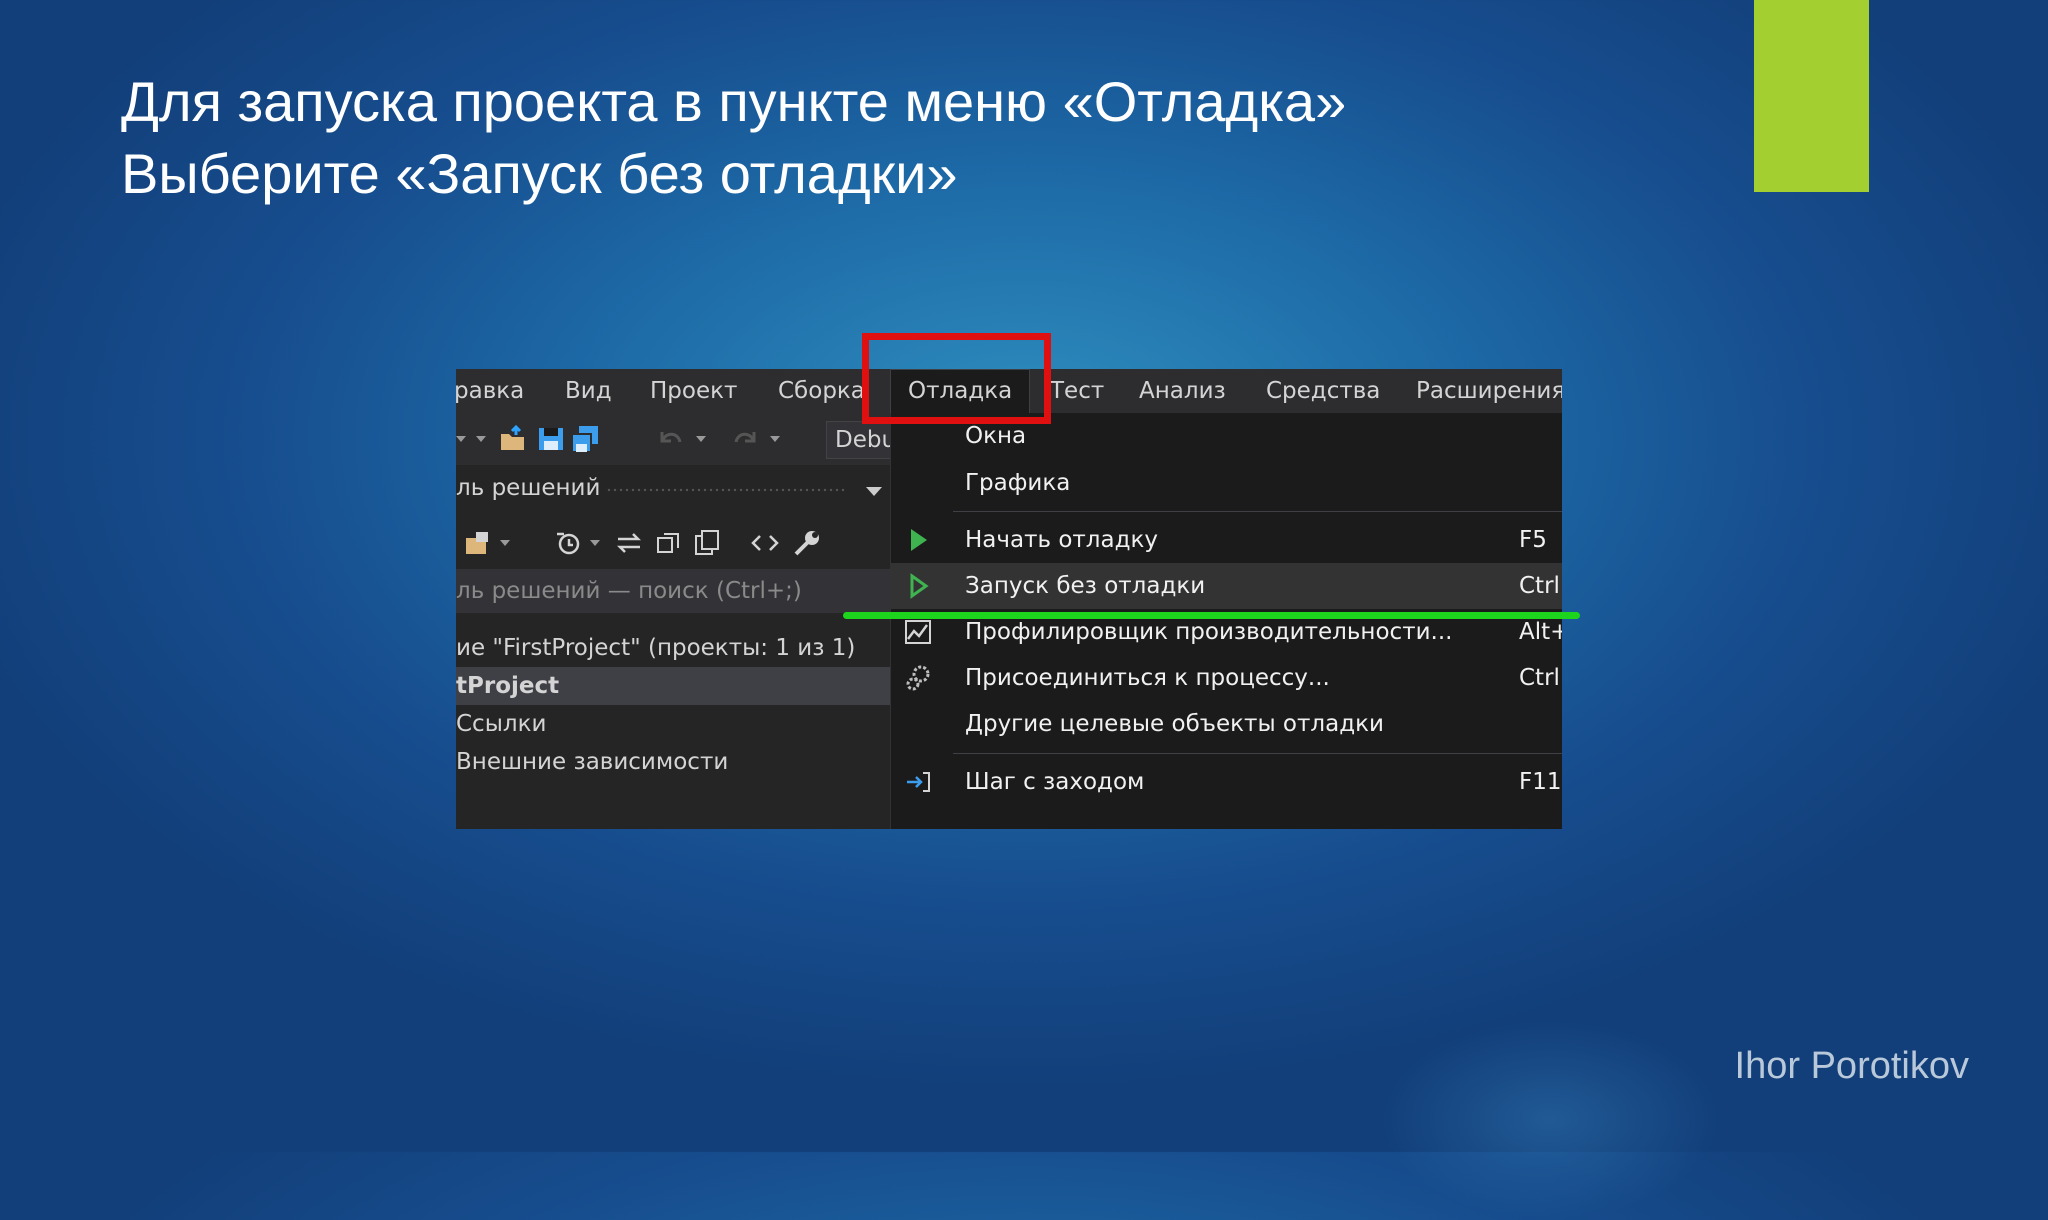  I want to click on save-icon, so click(551, 439).